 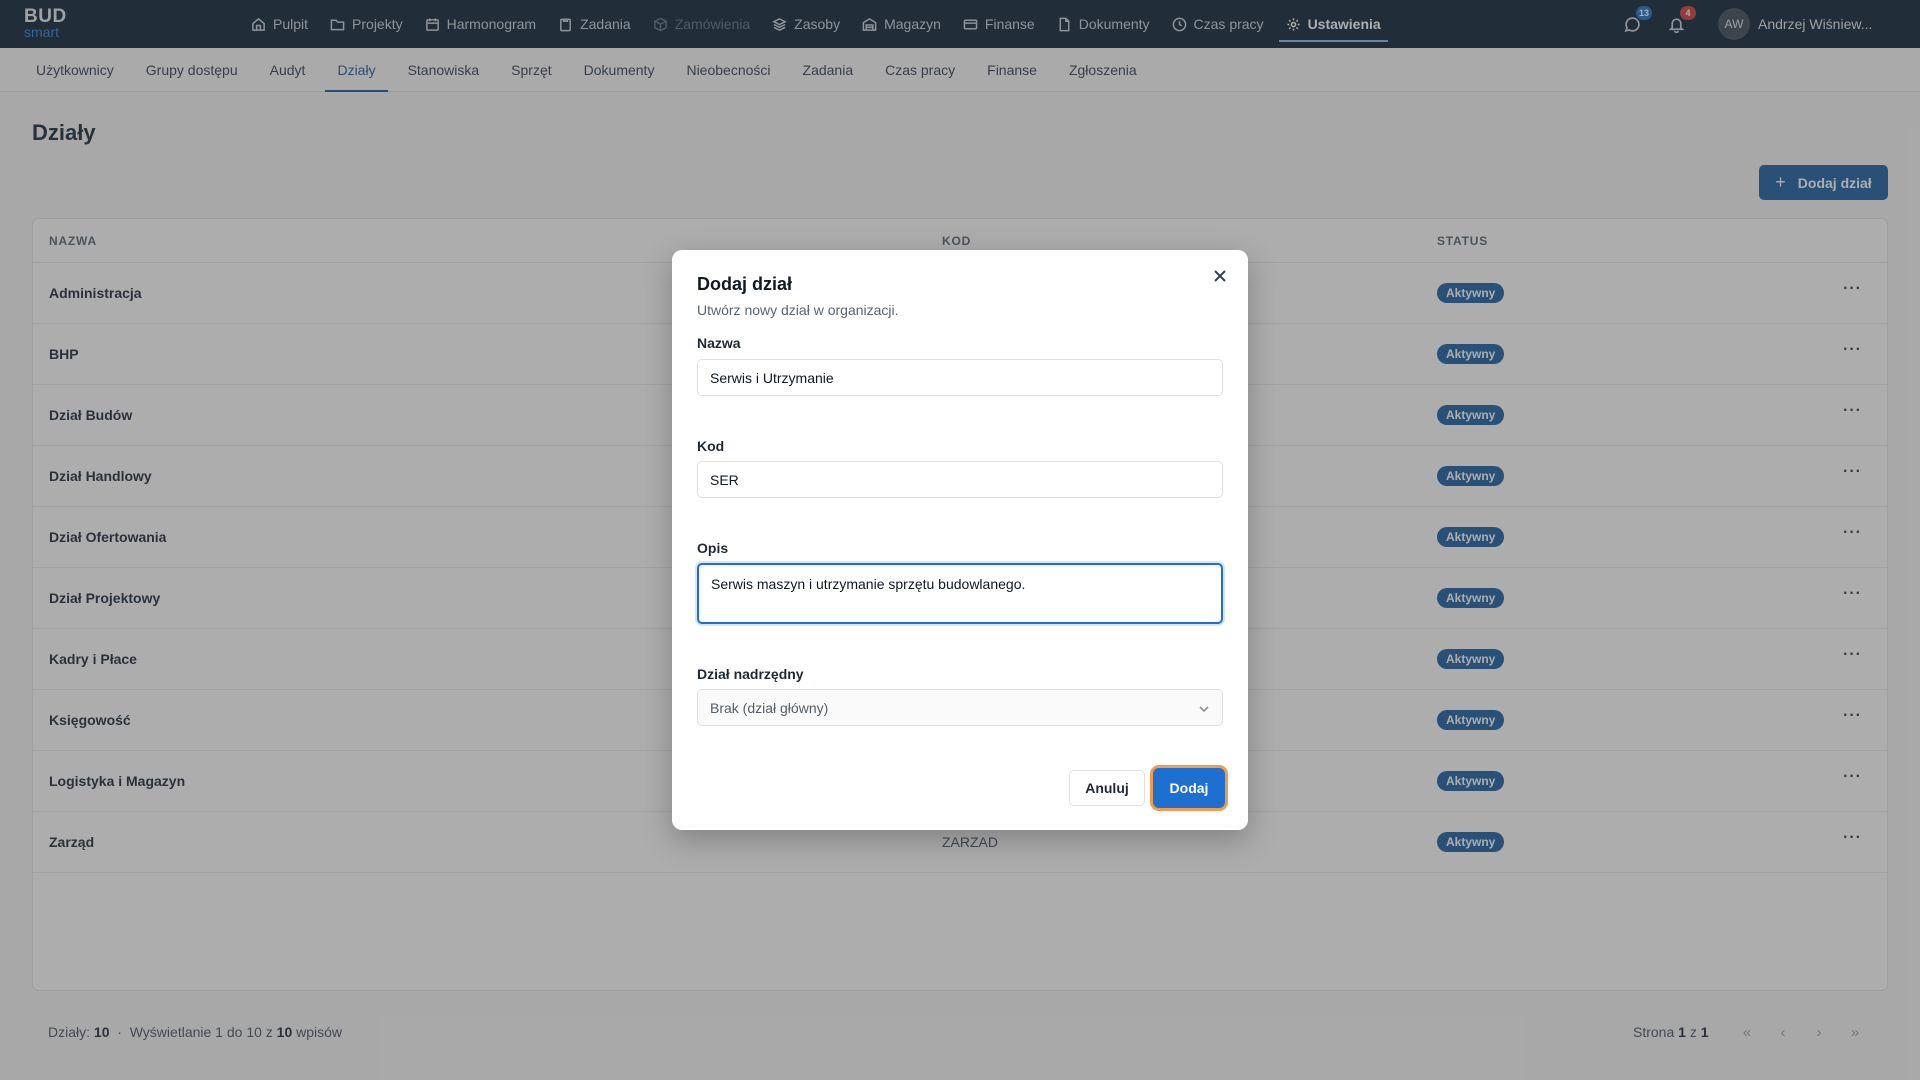 What do you see at coordinates (960, 377) in the screenshot?
I see `name-field` at bounding box center [960, 377].